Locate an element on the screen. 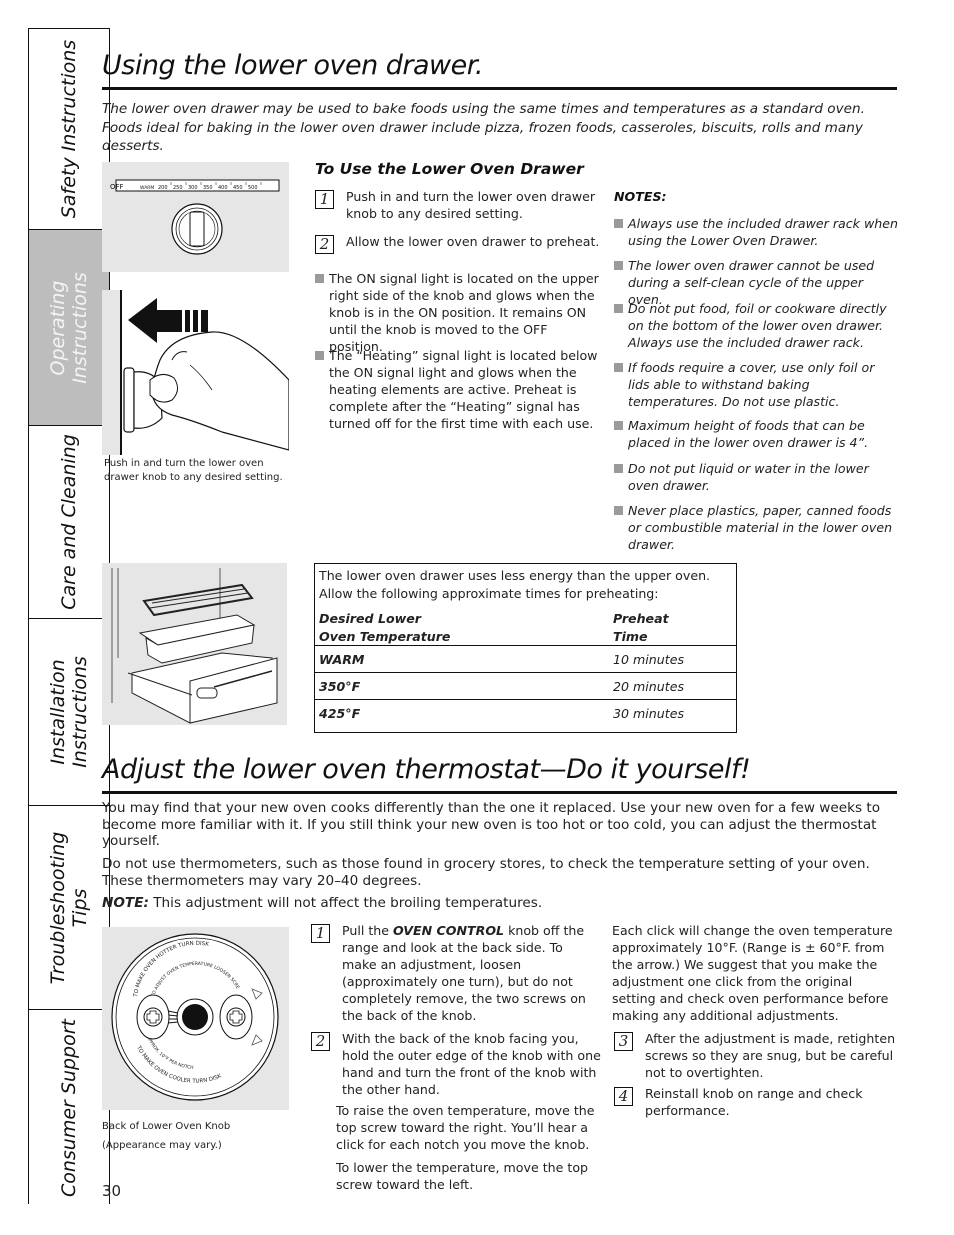 This screenshot has height=1235, width=954. dial-temp-label: 400 is located at coordinates (223, 188).